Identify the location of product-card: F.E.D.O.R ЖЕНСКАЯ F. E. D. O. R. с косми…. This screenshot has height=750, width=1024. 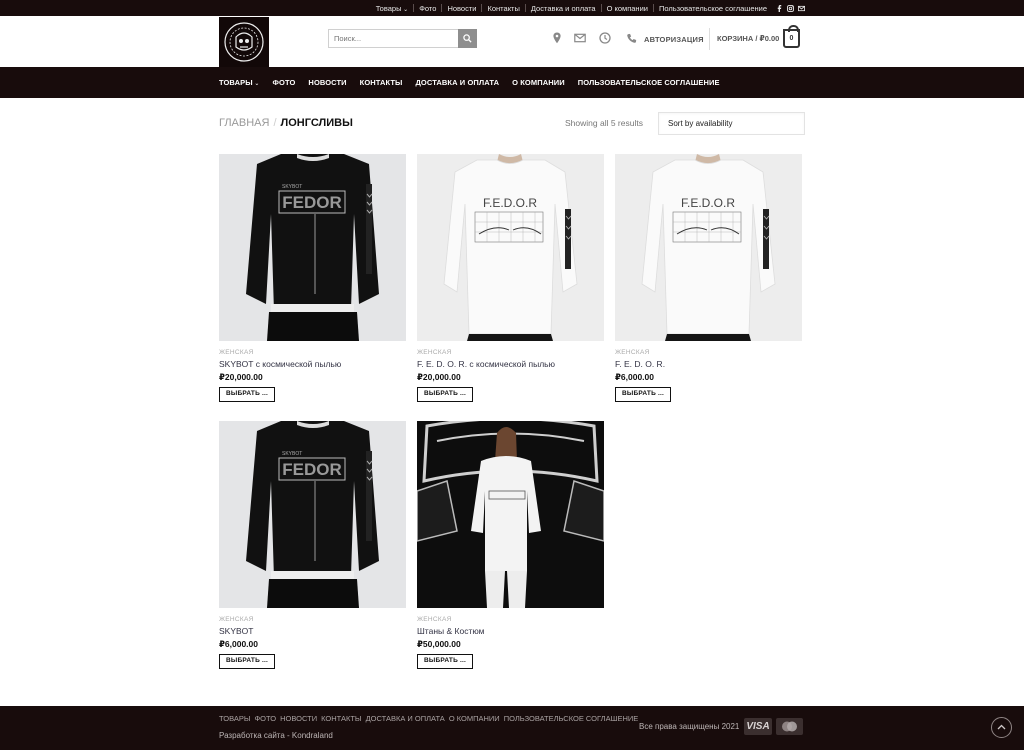
(510, 278).